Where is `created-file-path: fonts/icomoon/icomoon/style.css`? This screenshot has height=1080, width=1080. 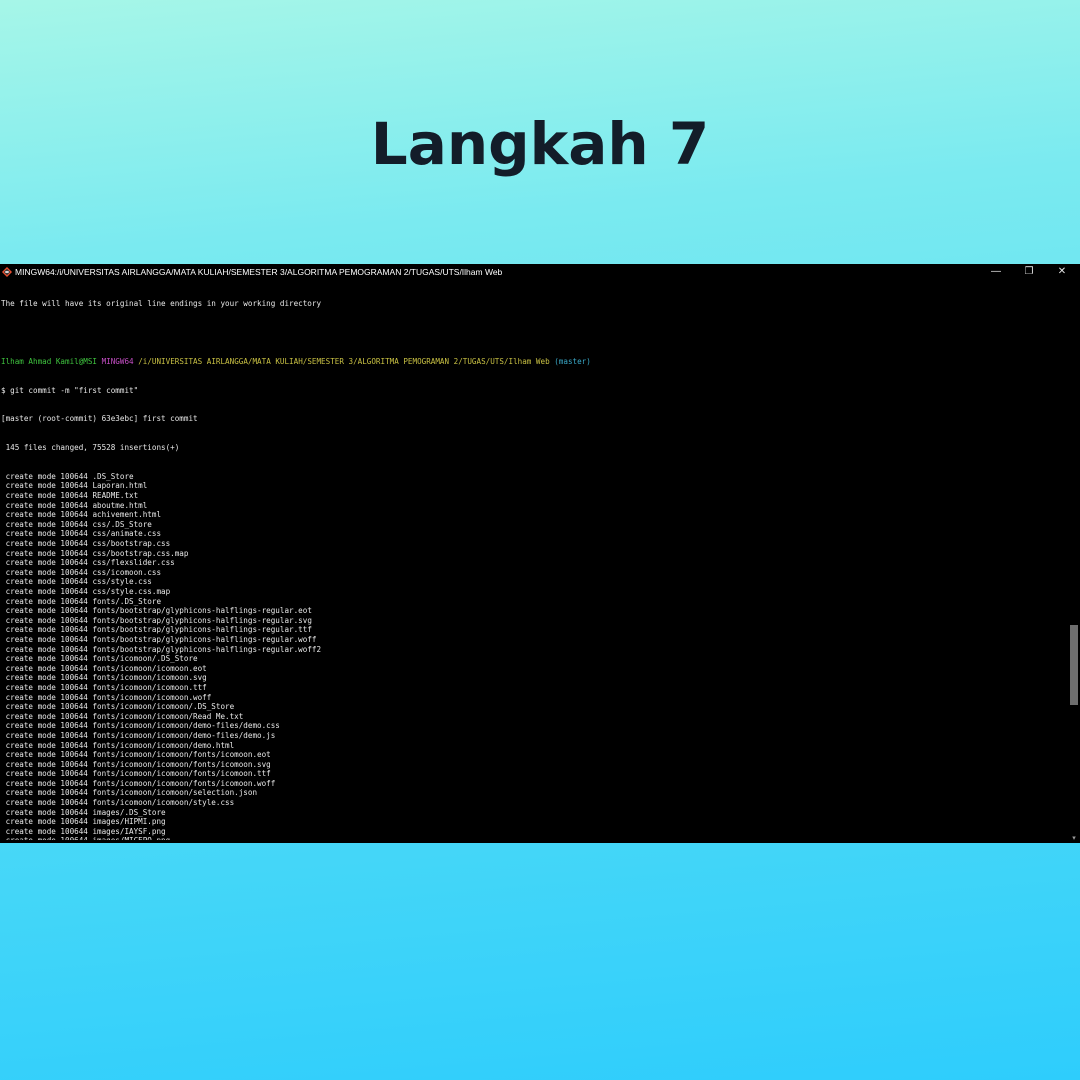 created-file-path: fonts/icomoon/icomoon/style.css is located at coordinates (163, 803).